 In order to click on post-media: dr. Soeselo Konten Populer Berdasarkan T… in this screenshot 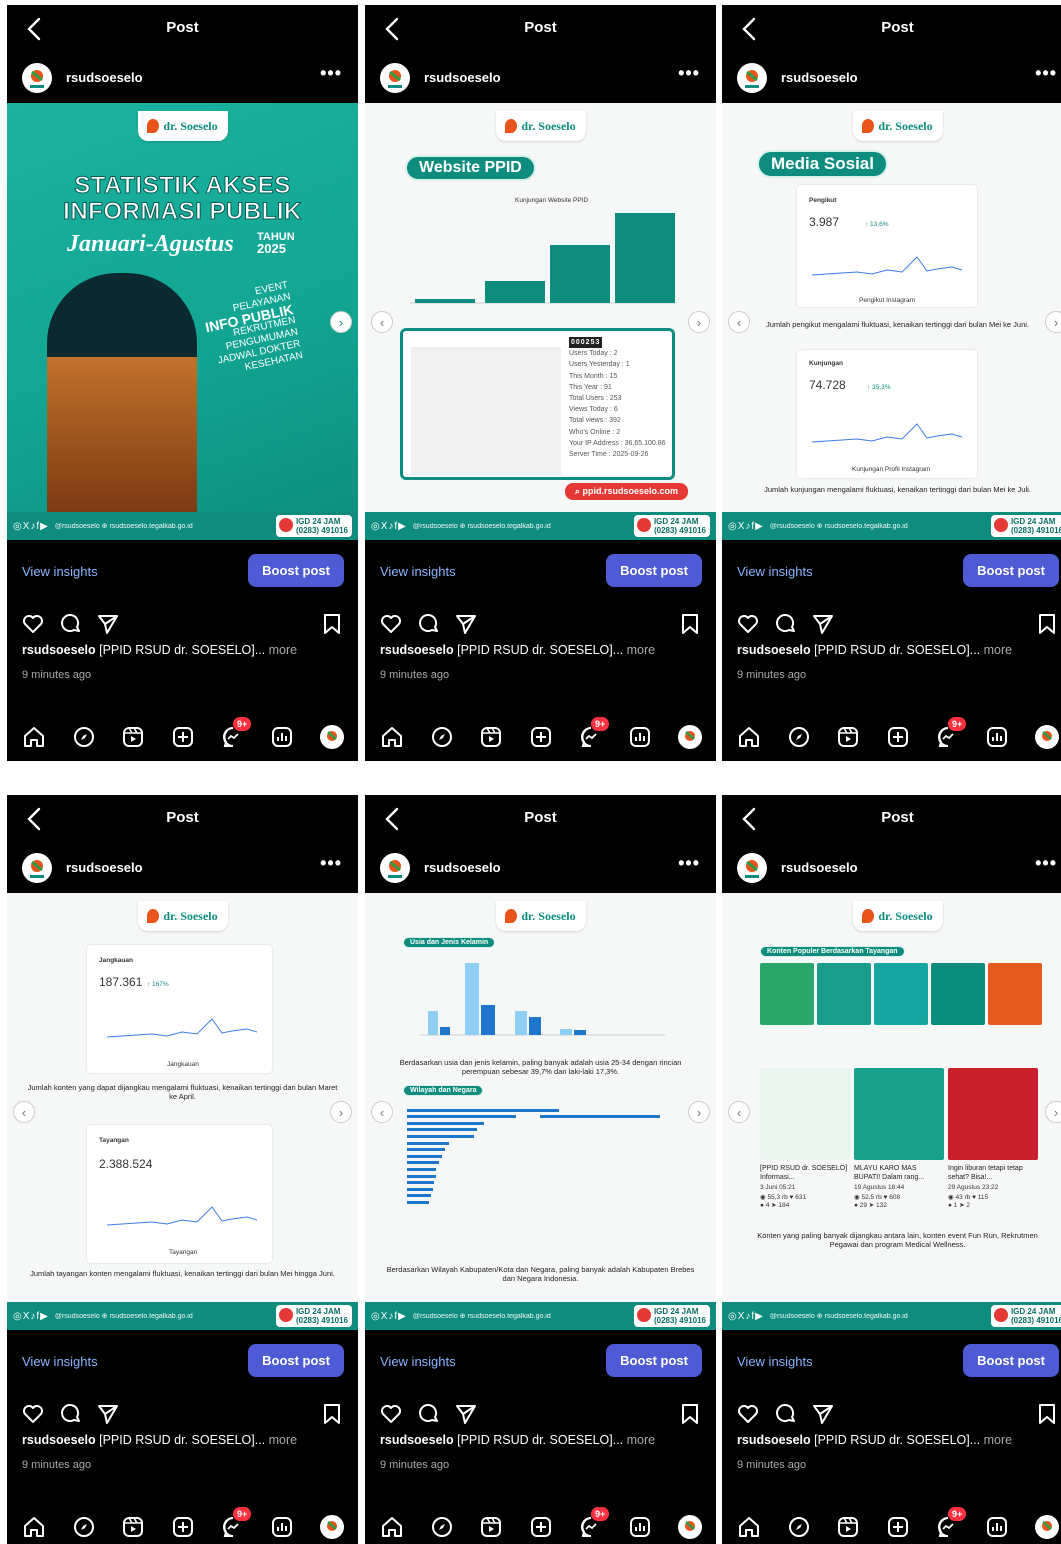, I will do `click(891, 1111)`.